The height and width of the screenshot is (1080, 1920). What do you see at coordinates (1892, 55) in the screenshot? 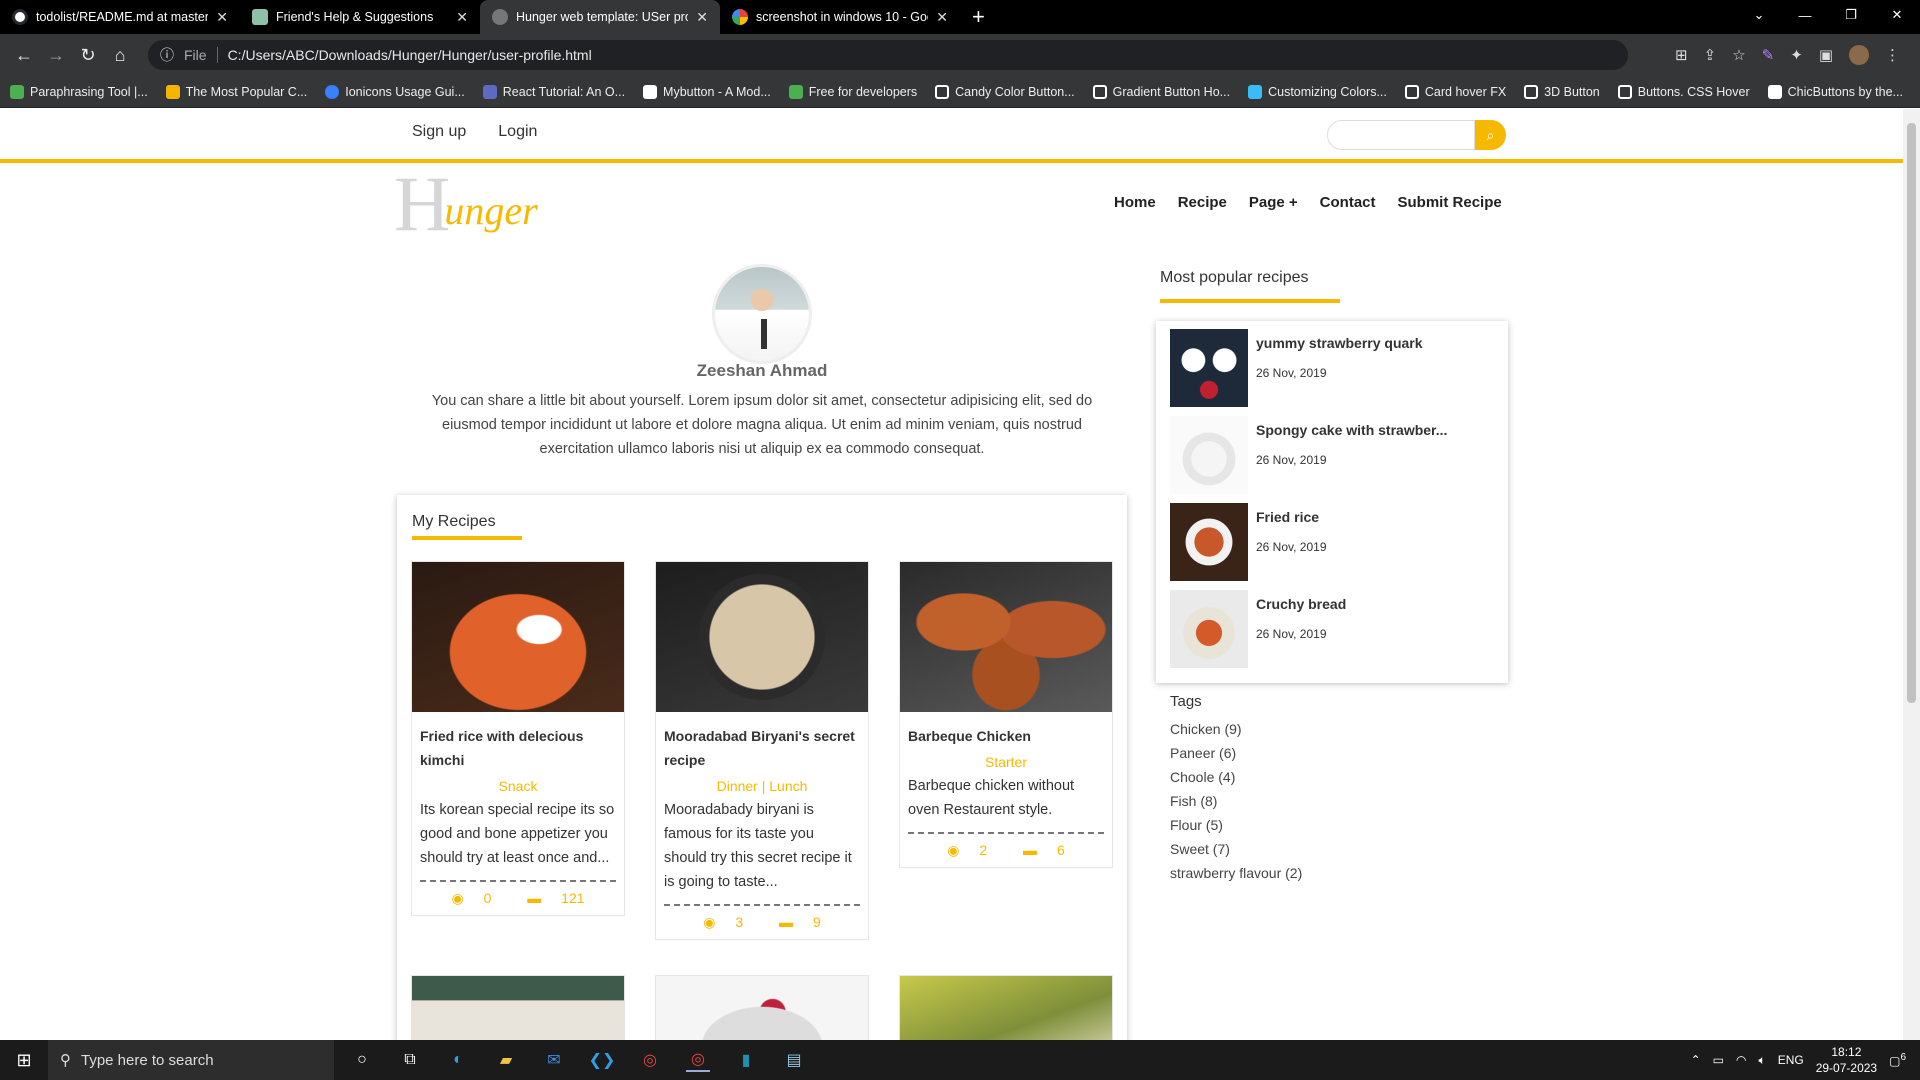
I see `menu-icon: ⋮` at bounding box center [1892, 55].